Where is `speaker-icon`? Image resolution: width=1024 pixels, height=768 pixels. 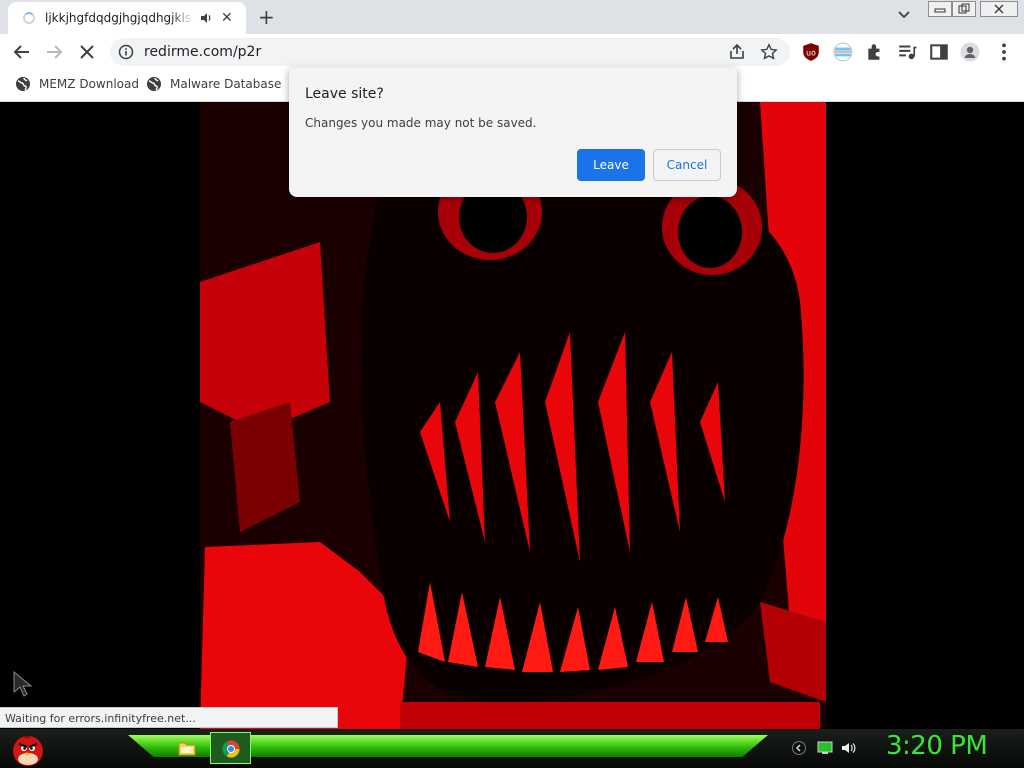
speaker-icon is located at coordinates (206, 18).